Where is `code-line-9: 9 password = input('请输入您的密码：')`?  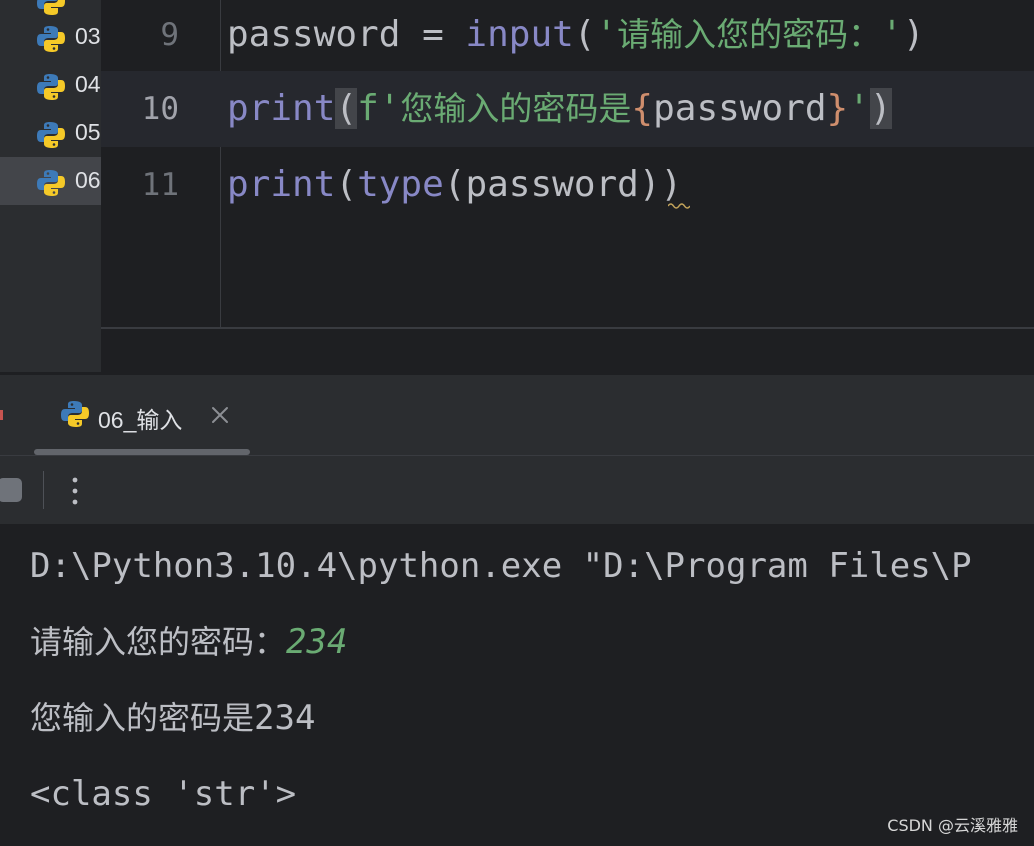 code-line-9: 9 password = input('请输入您的密码：') is located at coordinates (567, 36).